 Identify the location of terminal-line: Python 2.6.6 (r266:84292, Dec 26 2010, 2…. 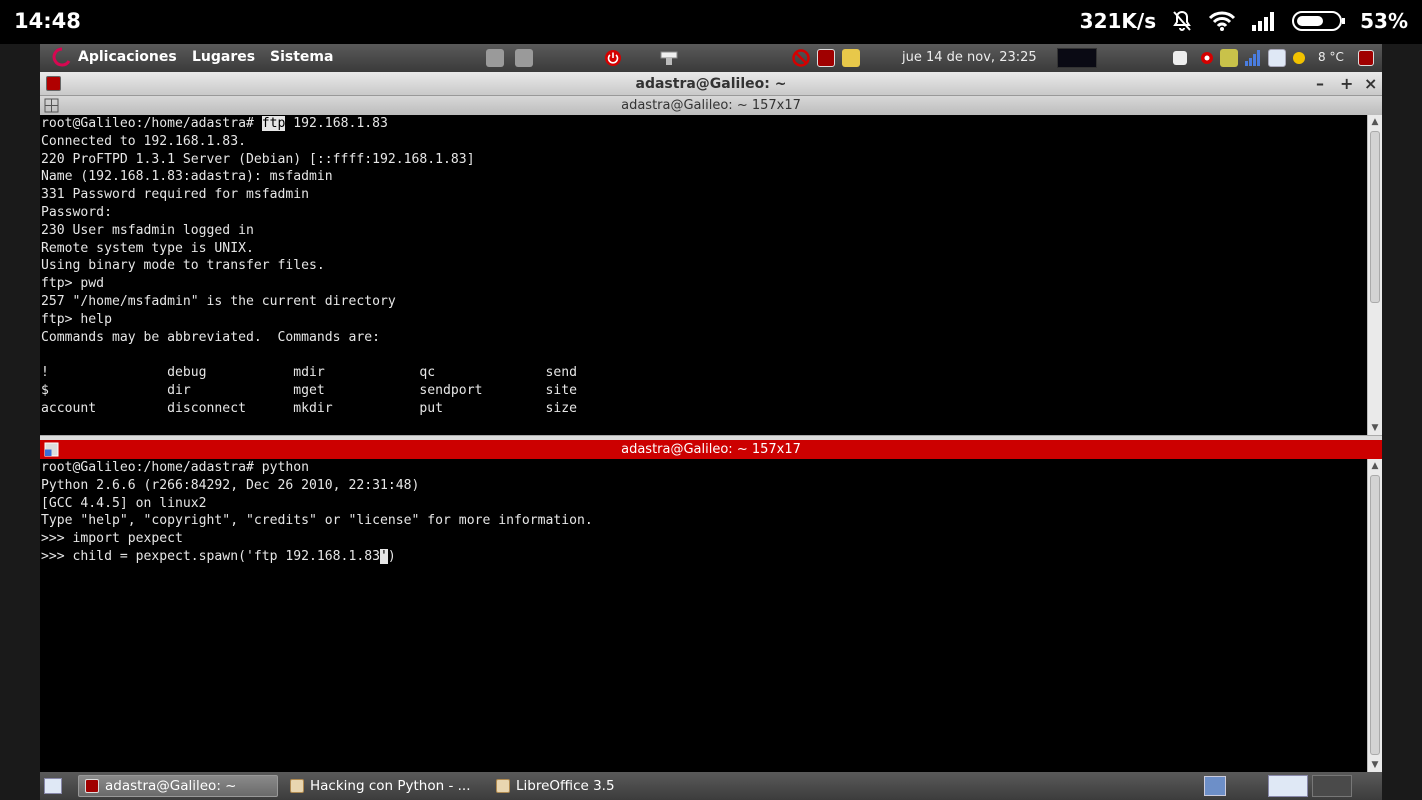
(230, 485).